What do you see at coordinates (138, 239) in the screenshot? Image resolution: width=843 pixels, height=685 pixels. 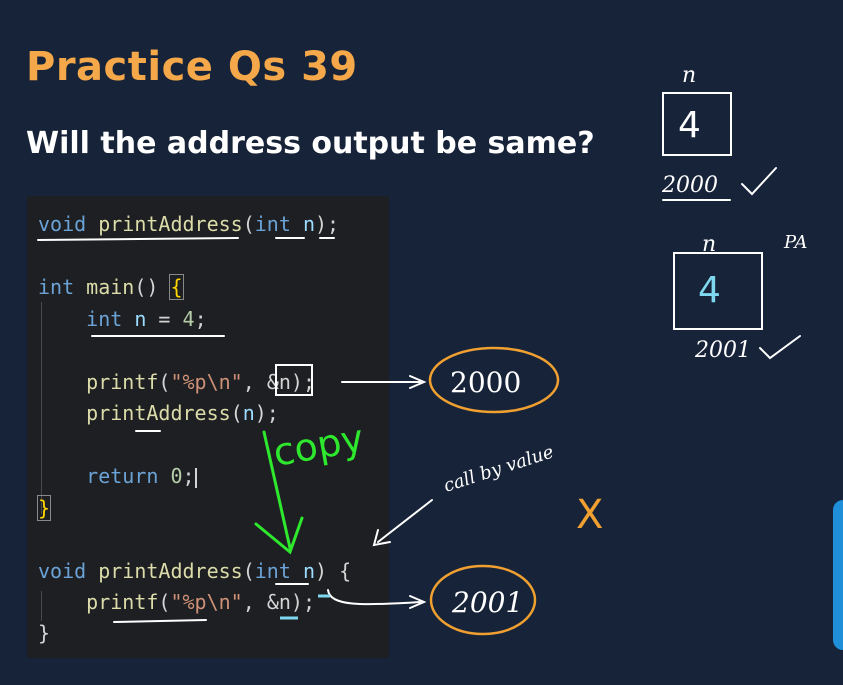 I see `underline-declaration` at bounding box center [138, 239].